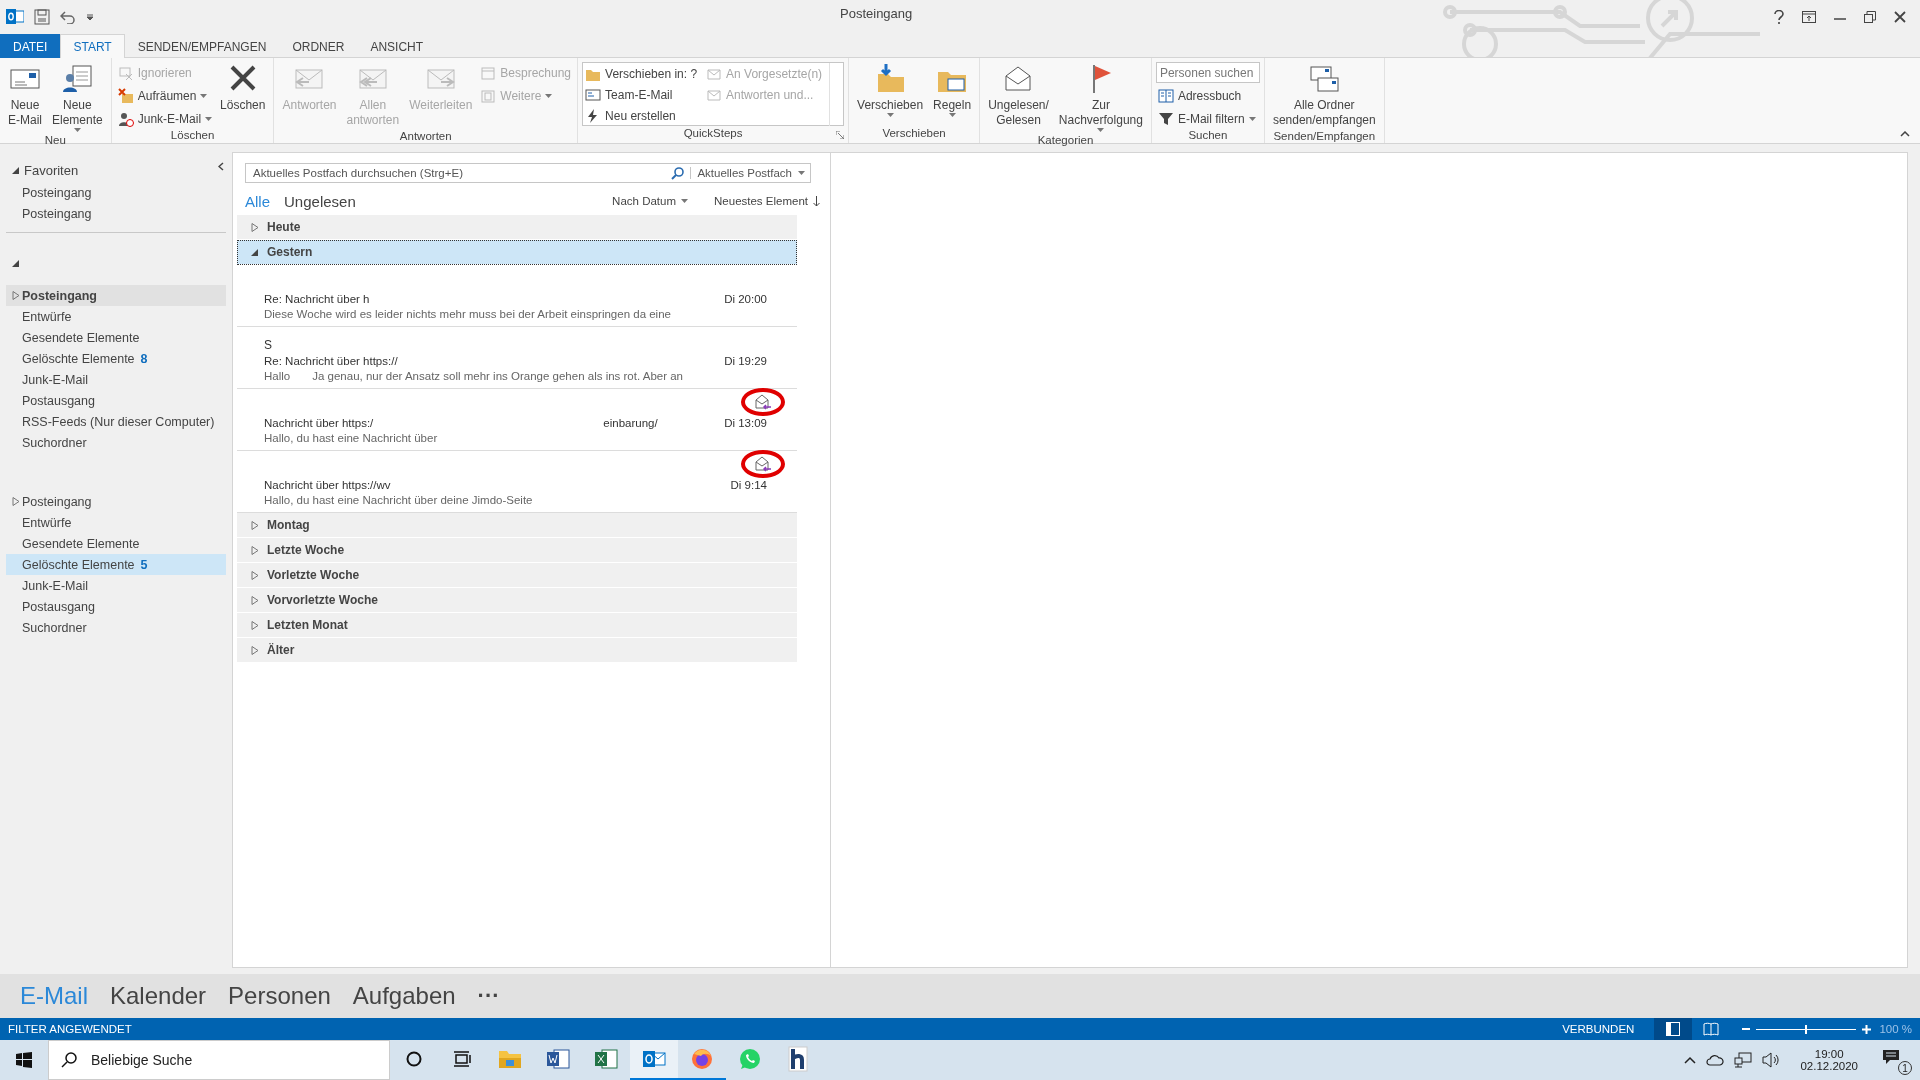  What do you see at coordinates (165, 118) in the screenshot?
I see `ribbon-button: Junk-E-Mail` at bounding box center [165, 118].